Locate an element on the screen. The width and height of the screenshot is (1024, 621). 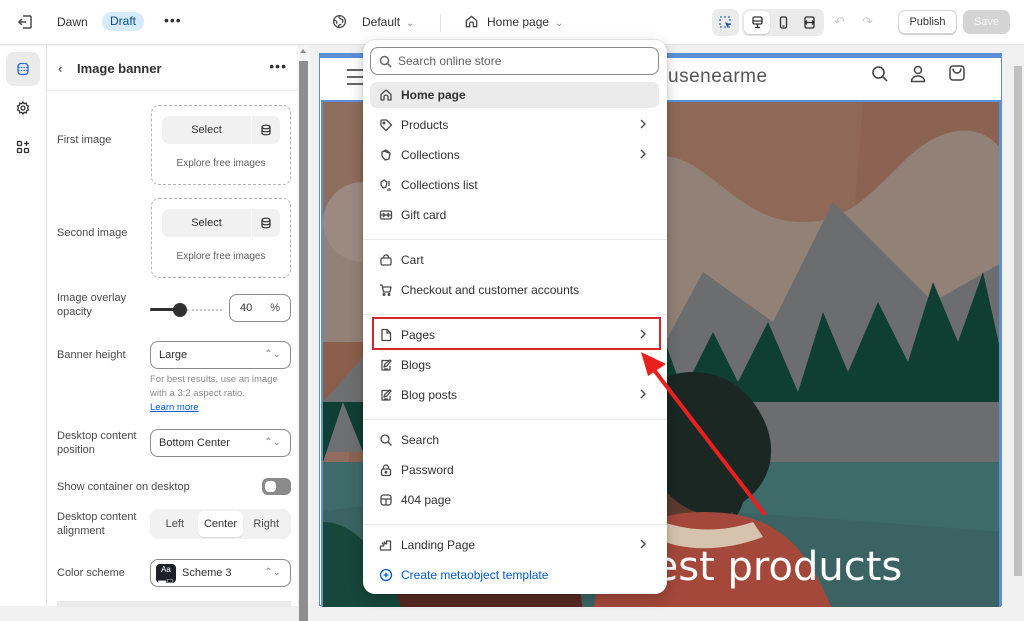
bag-icon is located at coordinates (386, 260).